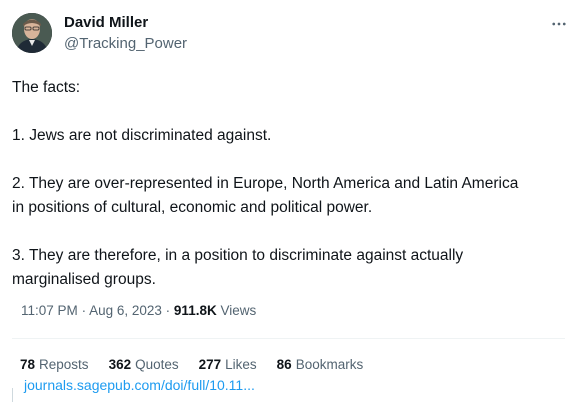 The height and width of the screenshot is (402, 577). What do you see at coordinates (241, 364) in the screenshot?
I see `likes-label: Likes` at bounding box center [241, 364].